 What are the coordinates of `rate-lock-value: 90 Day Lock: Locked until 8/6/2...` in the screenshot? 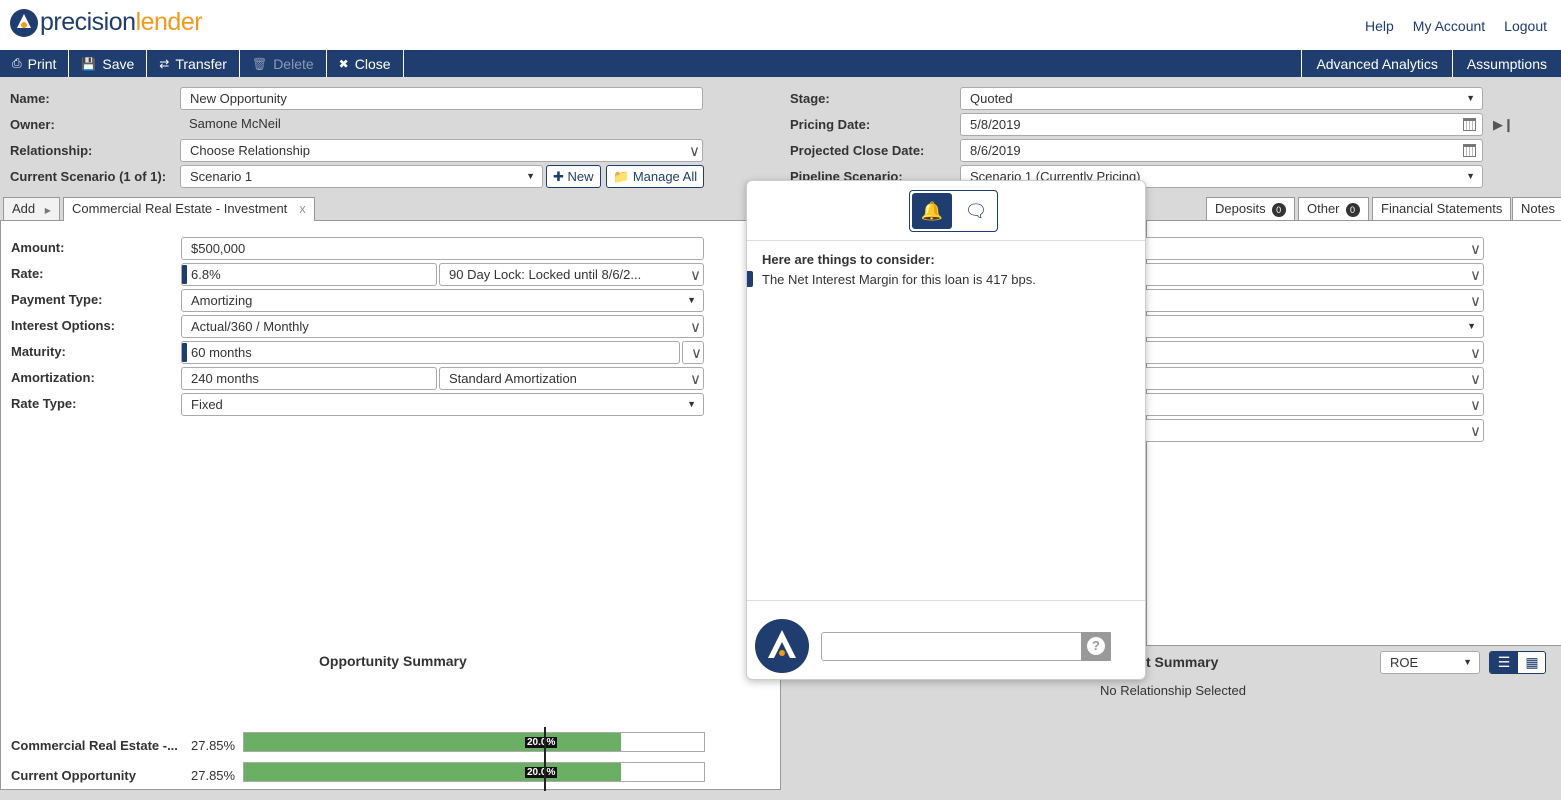 It's located at (545, 274).